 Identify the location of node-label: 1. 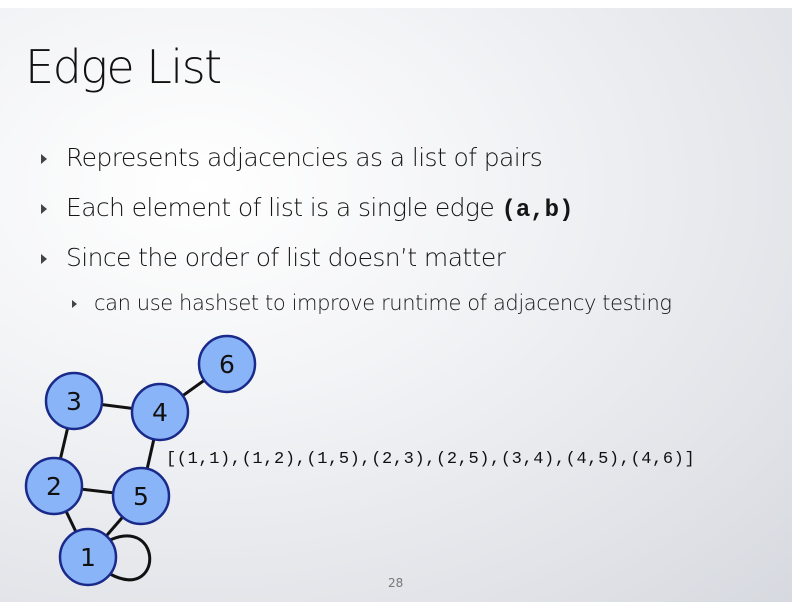
(88, 557).